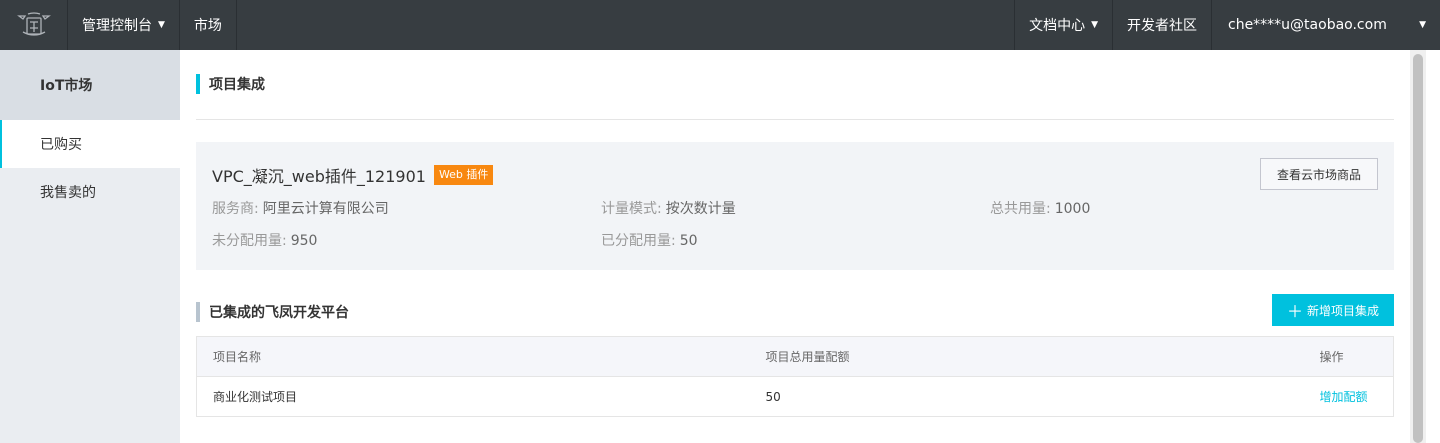 The height and width of the screenshot is (443, 1440). I want to click on logo-icon, so click(33, 24).